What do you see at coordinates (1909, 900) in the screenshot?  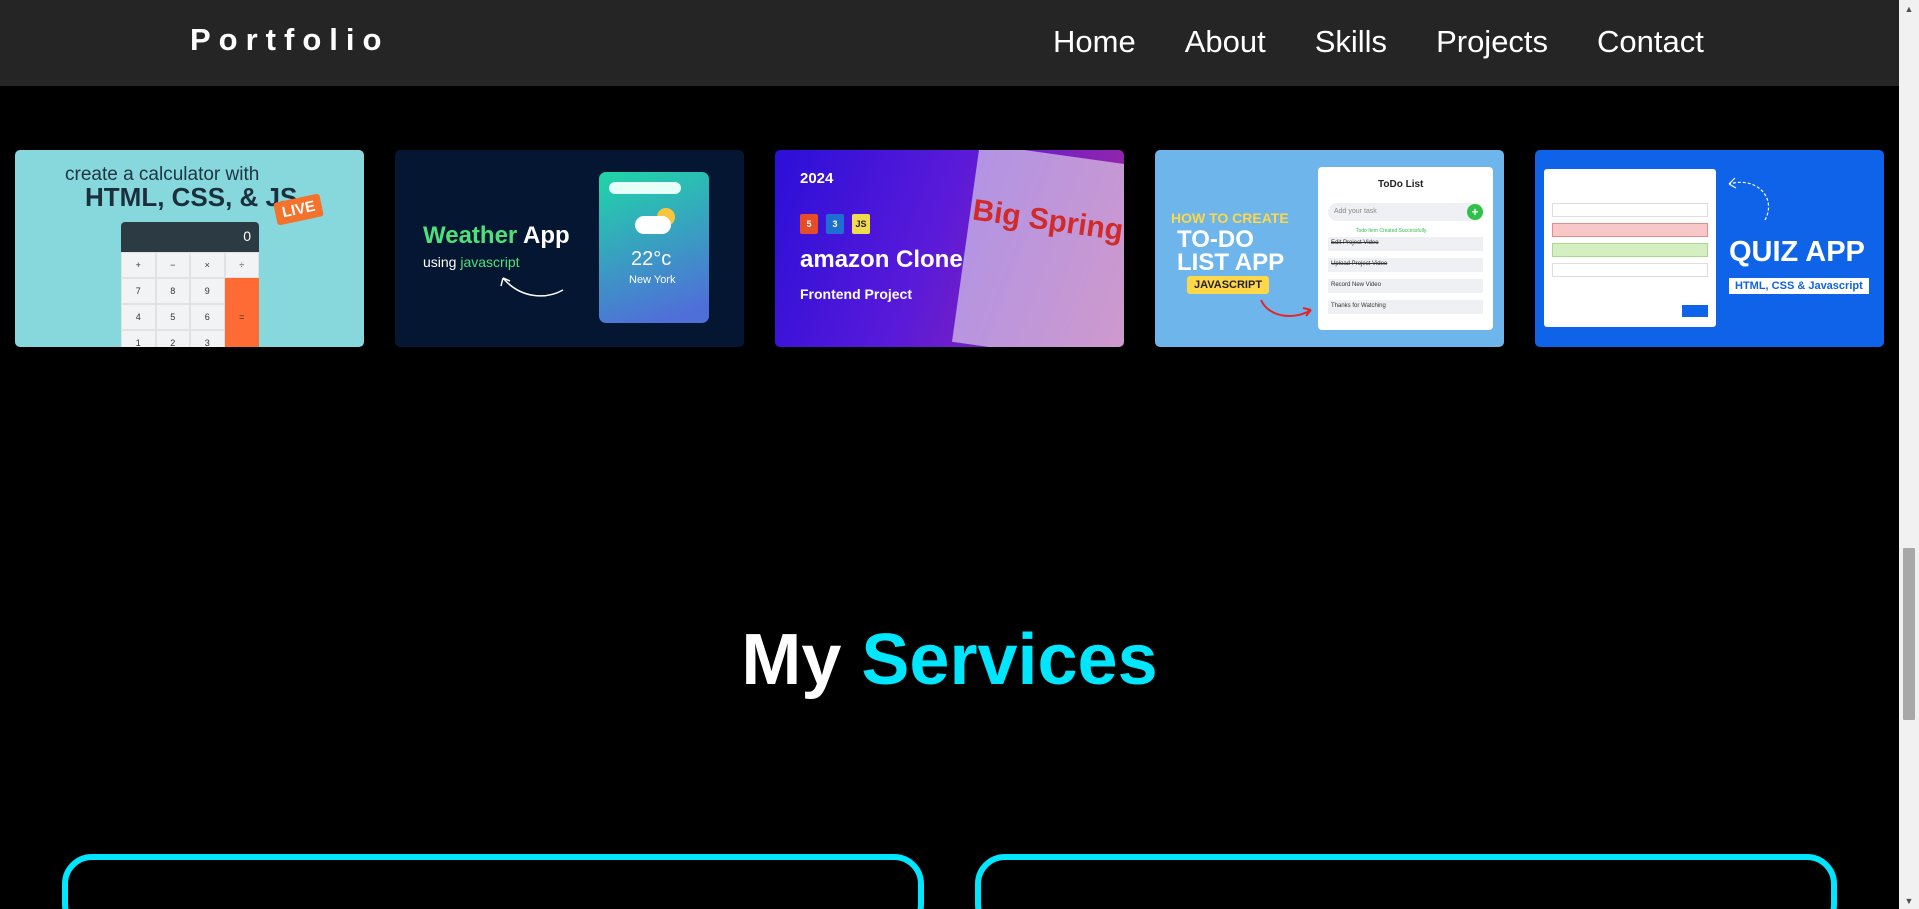 I see `scroll-down-arrow-icon: ▼` at bounding box center [1909, 900].